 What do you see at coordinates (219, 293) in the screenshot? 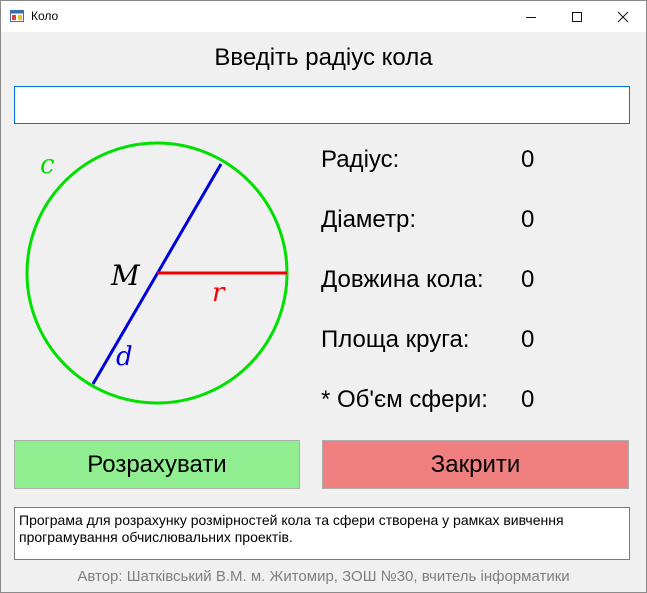
I see `radius-label: r` at bounding box center [219, 293].